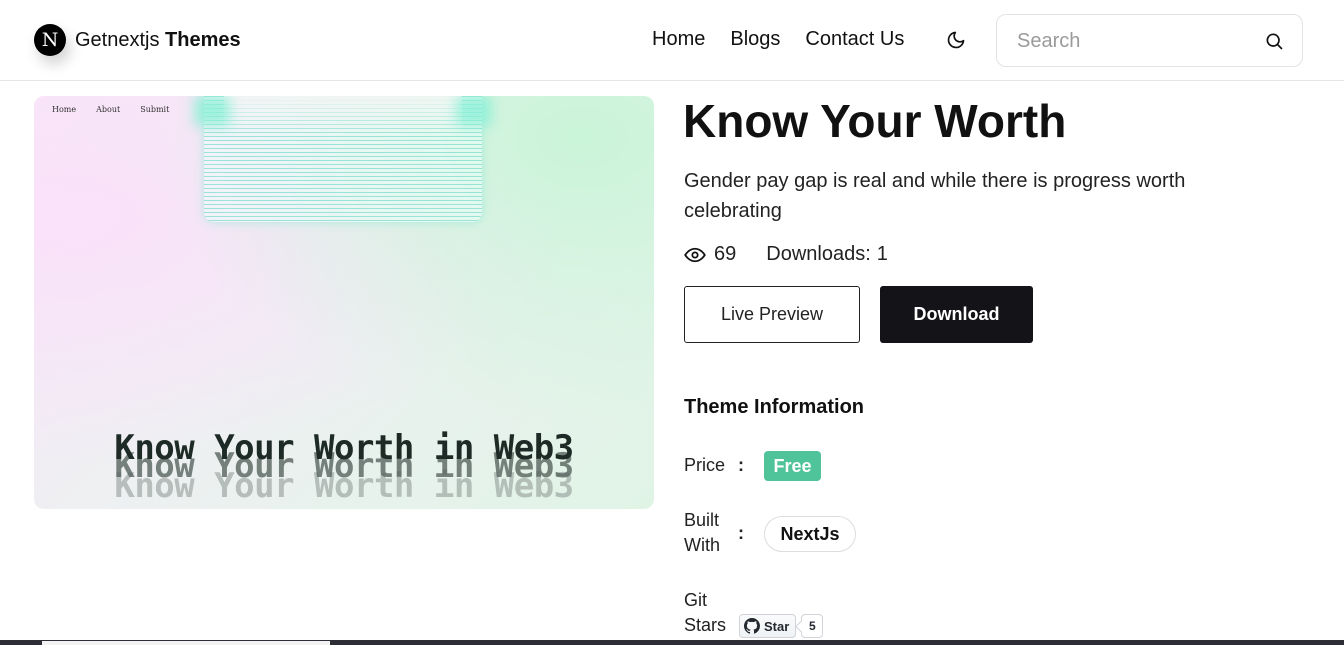 The width and height of the screenshot is (1344, 645). What do you see at coordinates (705, 613) in the screenshot?
I see `git-stars-label: Git Stars` at bounding box center [705, 613].